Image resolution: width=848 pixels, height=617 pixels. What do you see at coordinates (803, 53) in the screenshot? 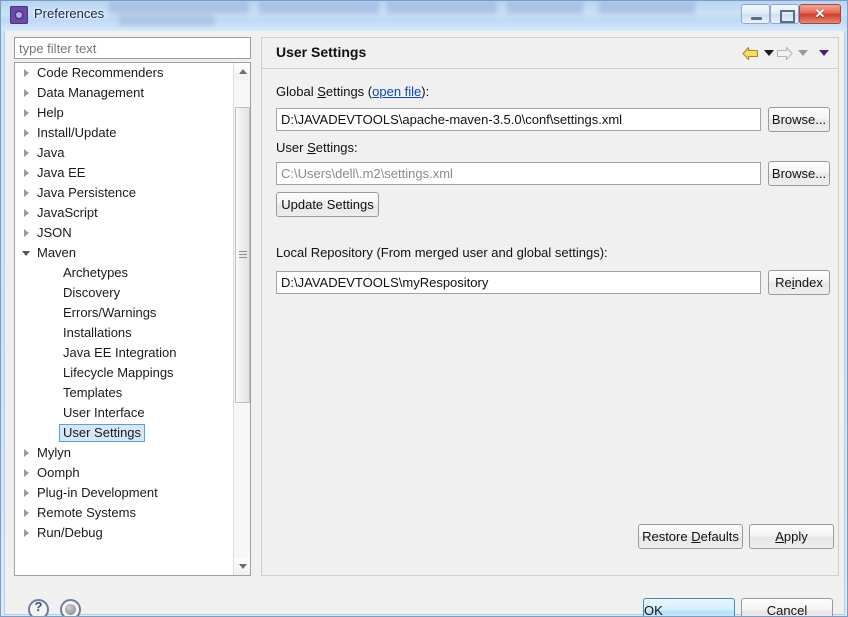
I see `forward-history-chevron-down-icon` at bounding box center [803, 53].